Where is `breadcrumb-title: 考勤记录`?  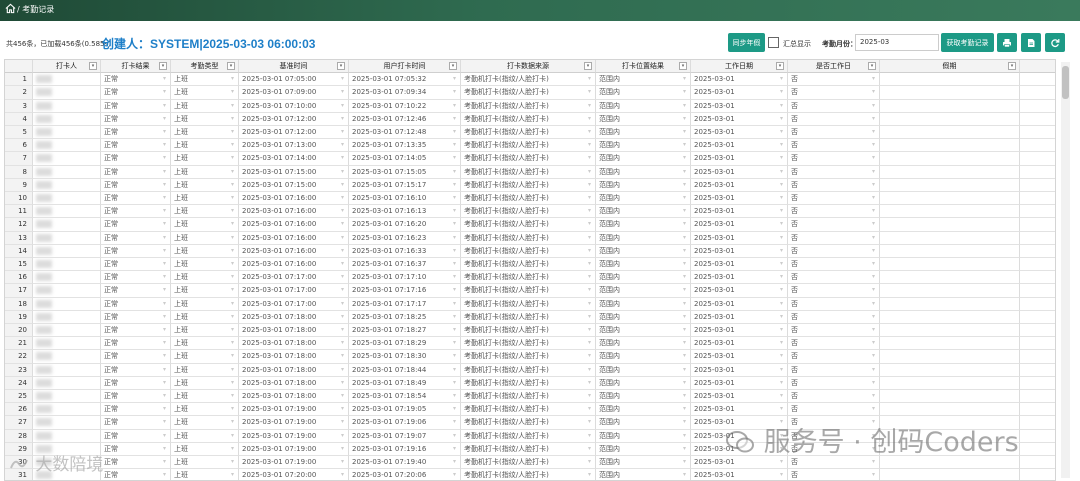 breadcrumb-title: 考勤记录 is located at coordinates (38, 9).